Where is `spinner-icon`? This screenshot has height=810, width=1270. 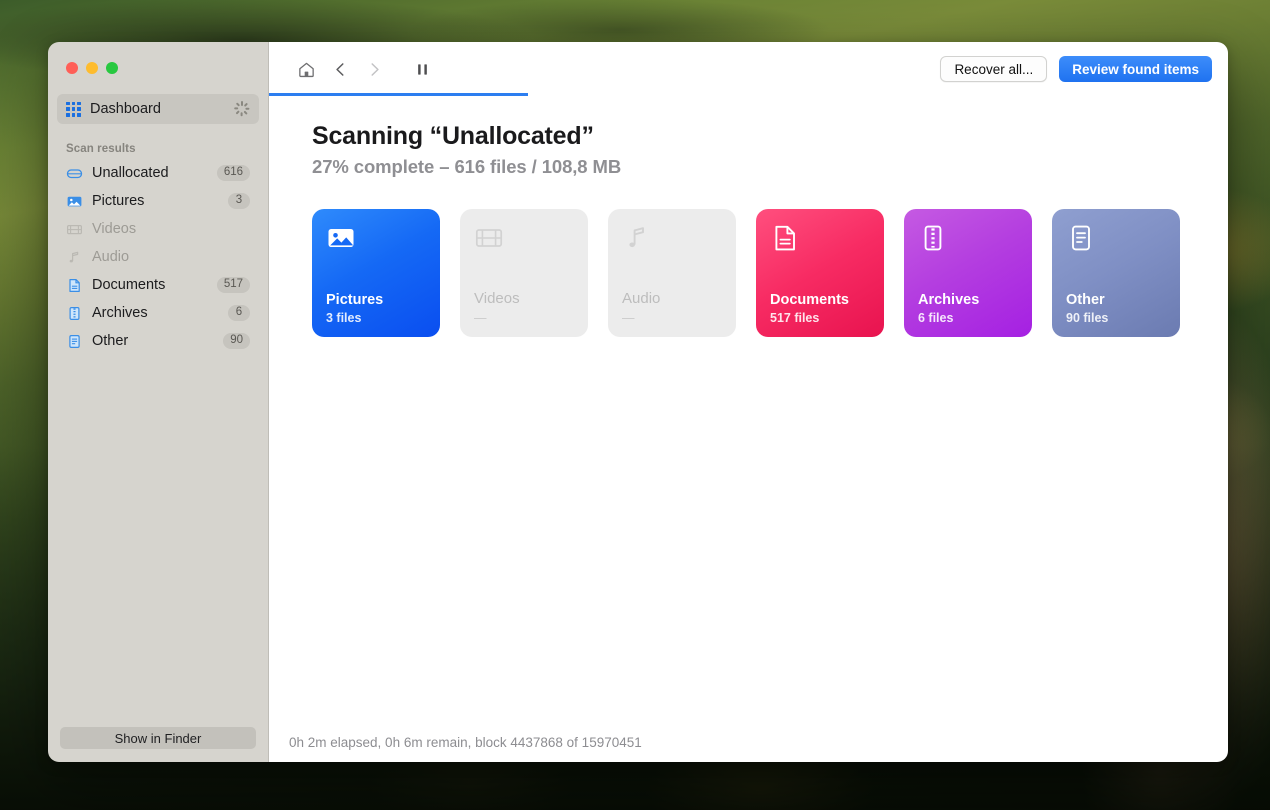
spinner-icon is located at coordinates (242, 109).